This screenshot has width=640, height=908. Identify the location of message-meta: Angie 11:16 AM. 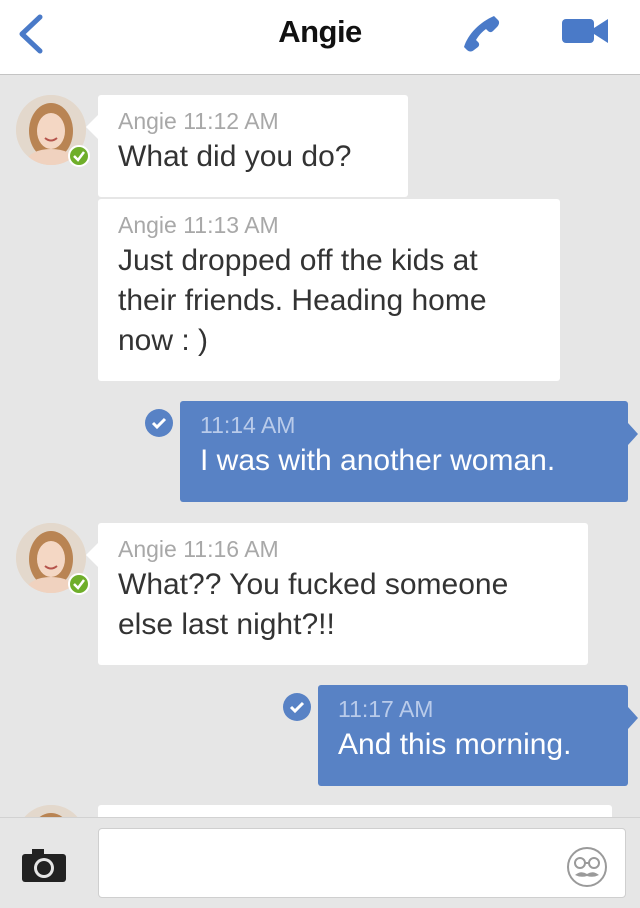
(343, 549).